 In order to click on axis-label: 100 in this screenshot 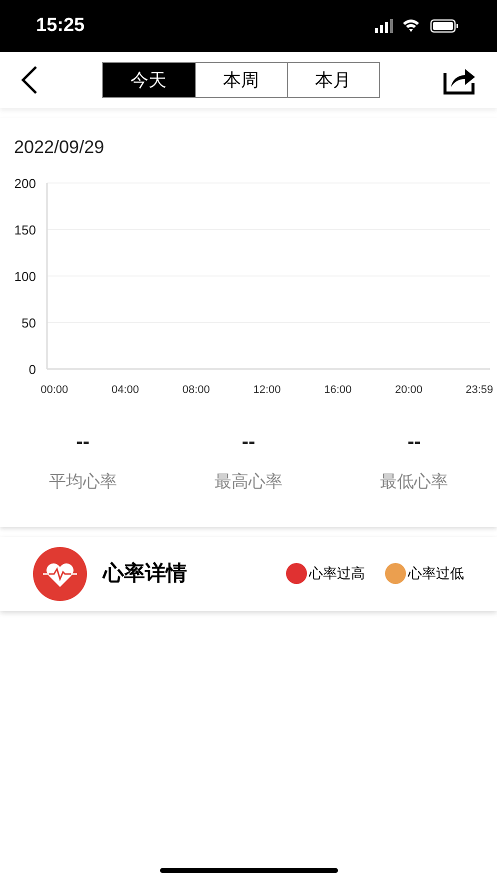, I will do `click(25, 276)`.